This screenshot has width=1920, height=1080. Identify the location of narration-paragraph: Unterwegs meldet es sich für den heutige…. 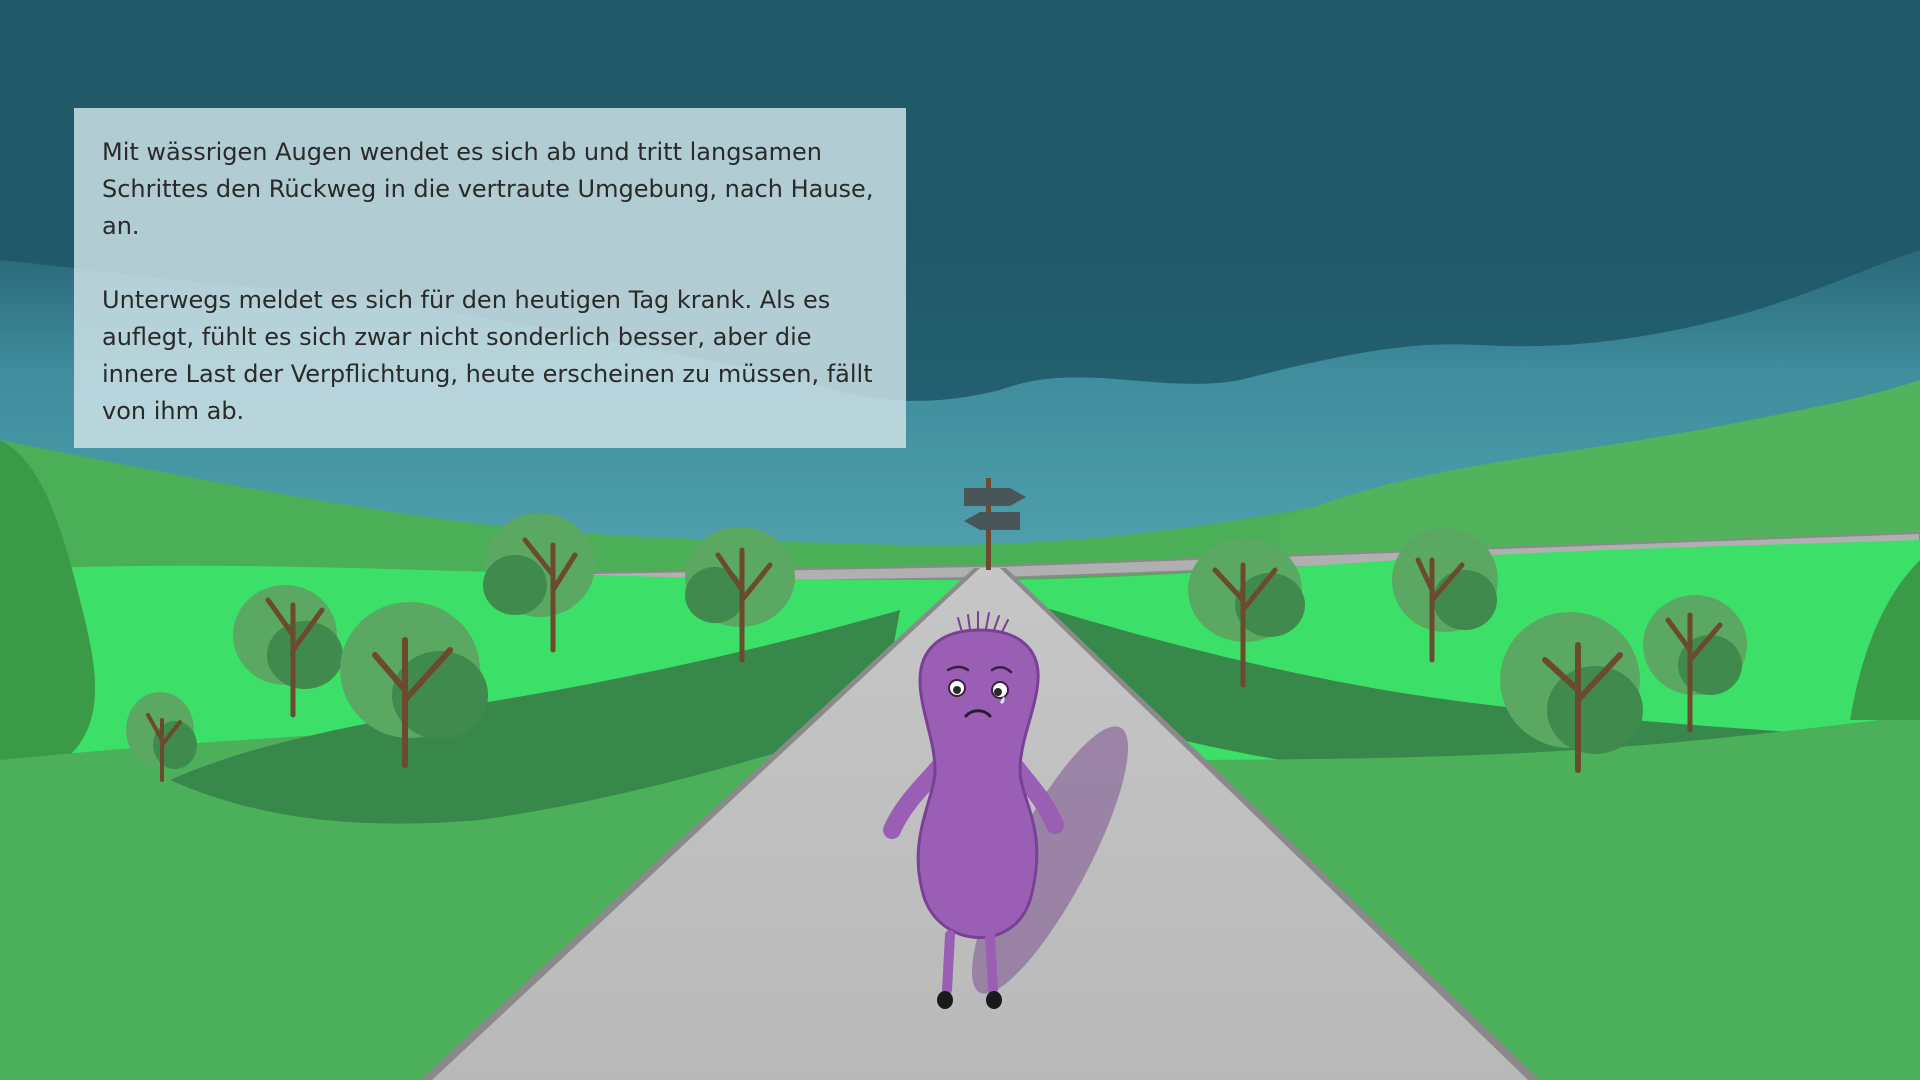
(487, 355).